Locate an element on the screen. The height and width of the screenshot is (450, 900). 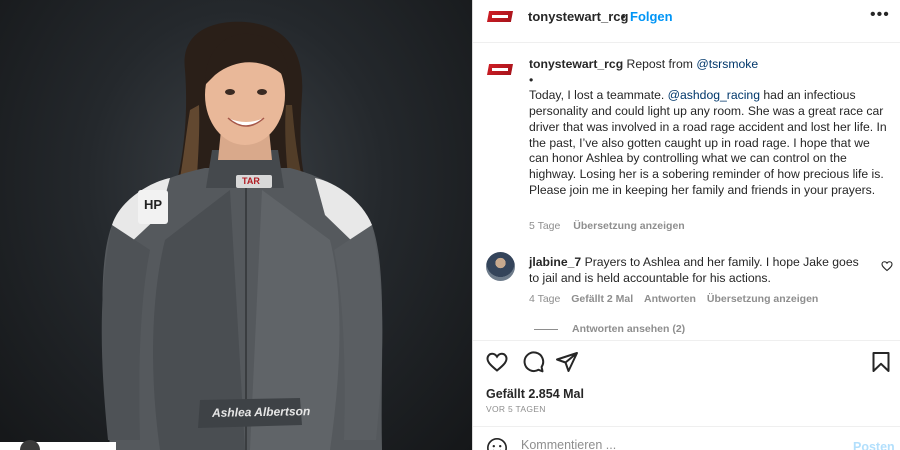
comment-likes-count: Gefällt 2 Mal is located at coordinates (602, 299).